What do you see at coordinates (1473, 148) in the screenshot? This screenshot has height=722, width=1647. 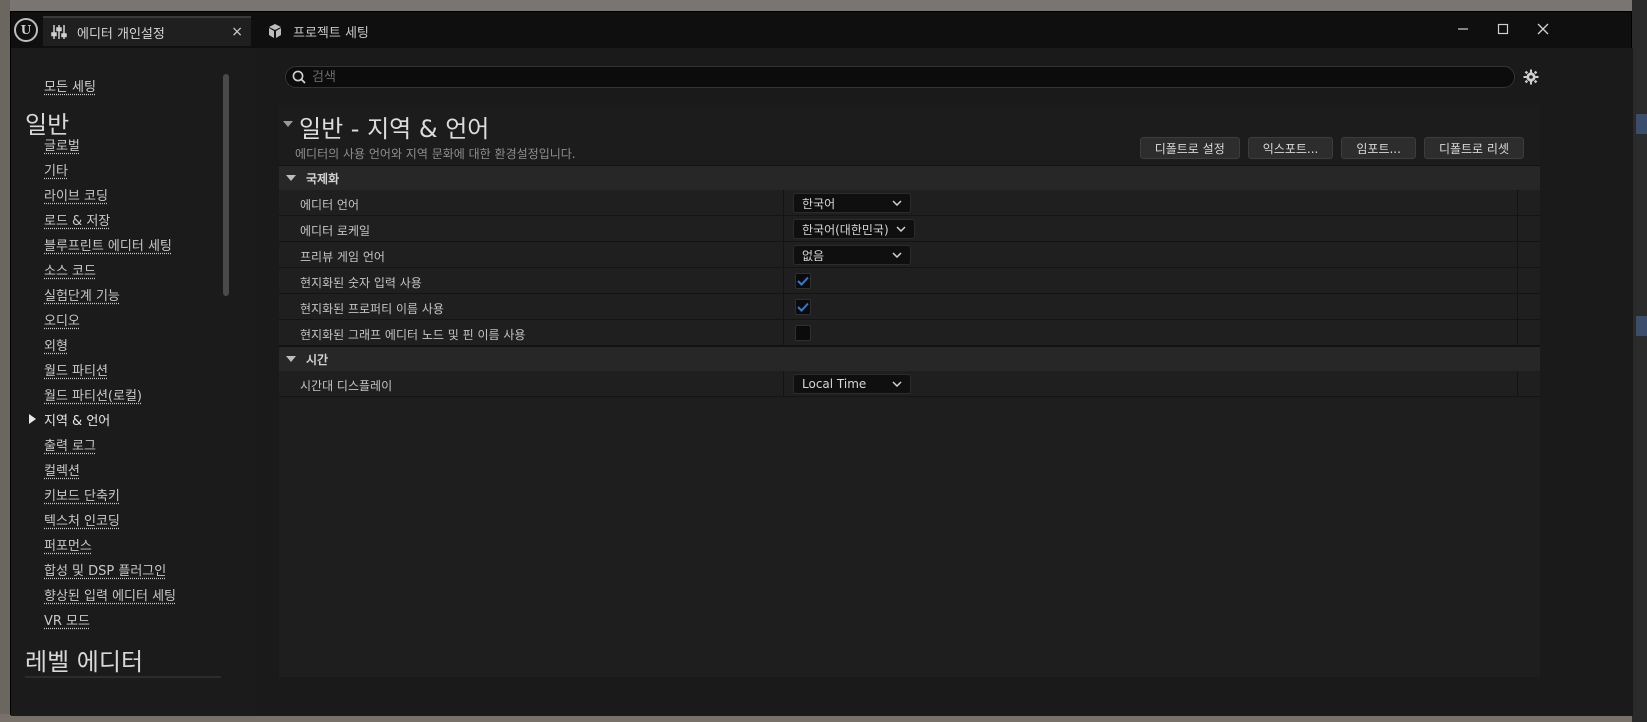 I see `reset-default-button: 디폴트로 리셋` at bounding box center [1473, 148].